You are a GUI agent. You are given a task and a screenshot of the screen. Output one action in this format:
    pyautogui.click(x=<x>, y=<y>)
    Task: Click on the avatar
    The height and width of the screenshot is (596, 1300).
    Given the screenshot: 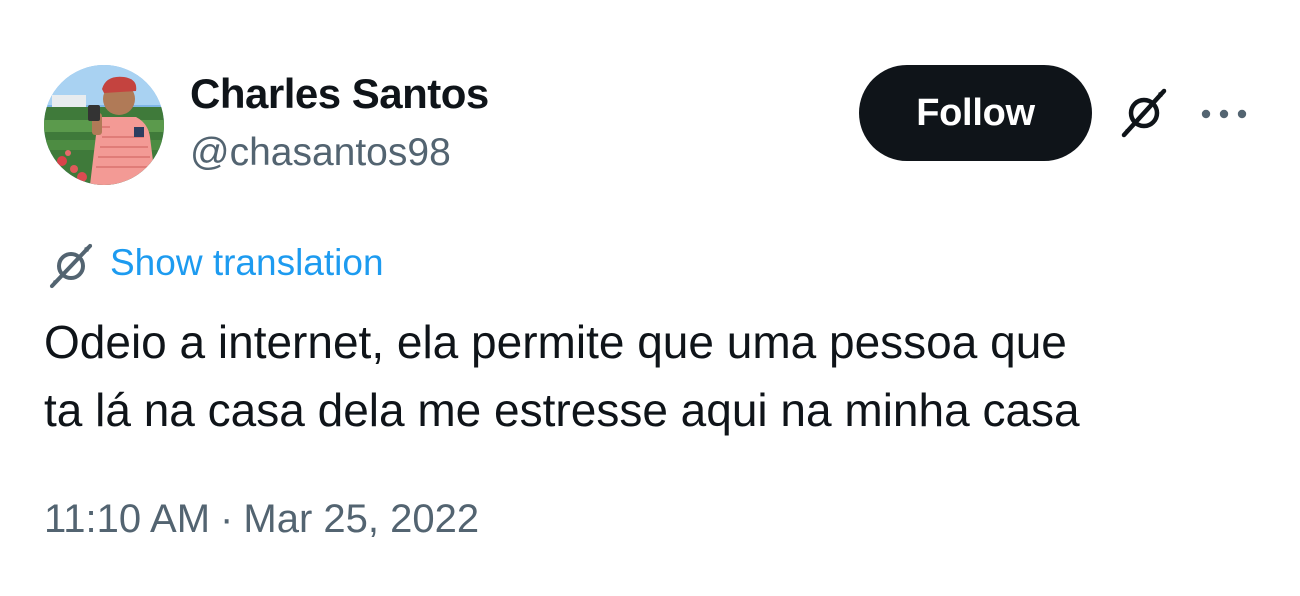 What is the action you would take?
    pyautogui.click(x=104, y=125)
    